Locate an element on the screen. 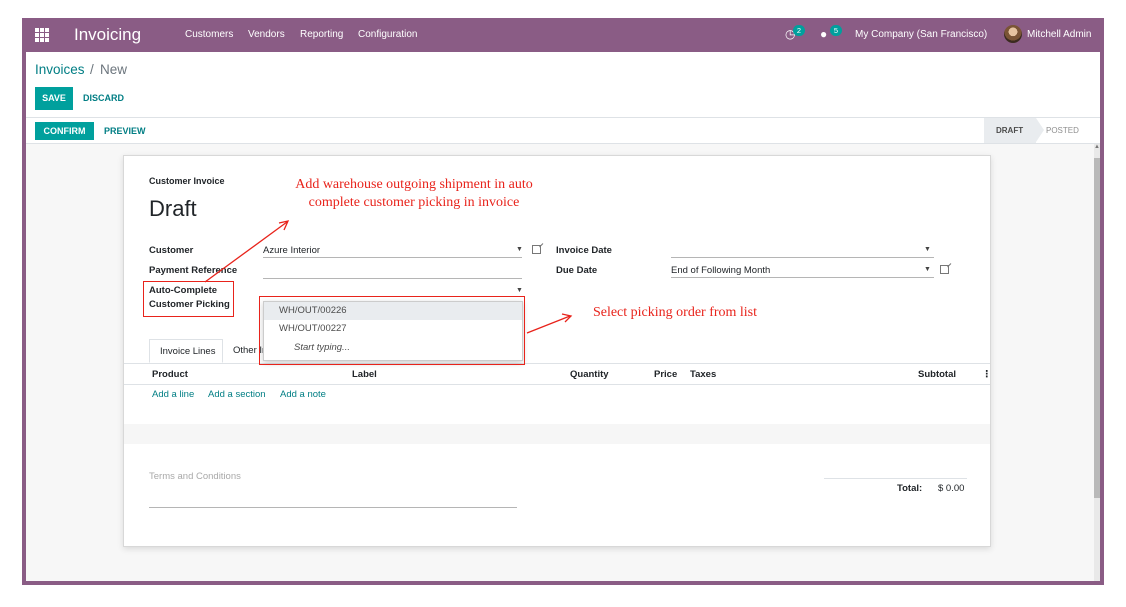 The height and width of the screenshot is (607, 1126). total-value: $ 0.00 is located at coordinates (951, 488).